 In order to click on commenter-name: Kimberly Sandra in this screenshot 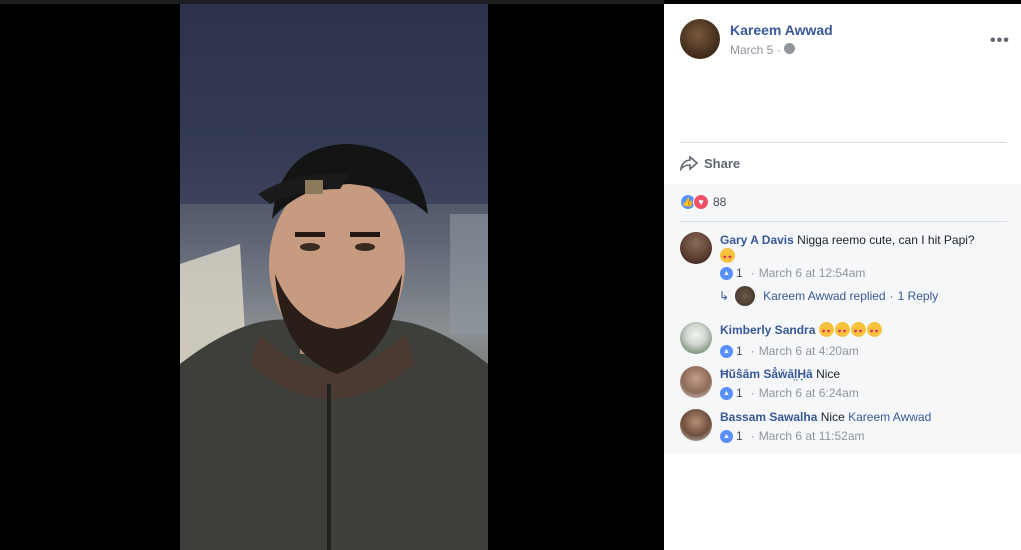, I will do `click(767, 330)`.